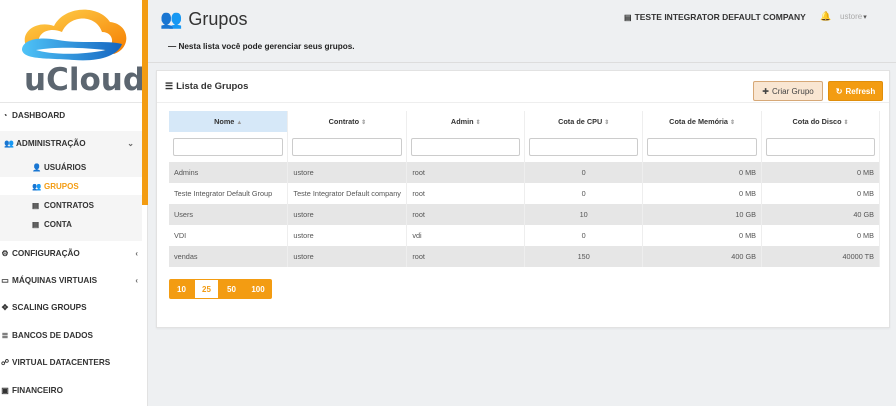 The image size is (896, 406). Describe the element at coordinates (347, 147) in the screenshot. I see `filter-contrato-input` at that location.